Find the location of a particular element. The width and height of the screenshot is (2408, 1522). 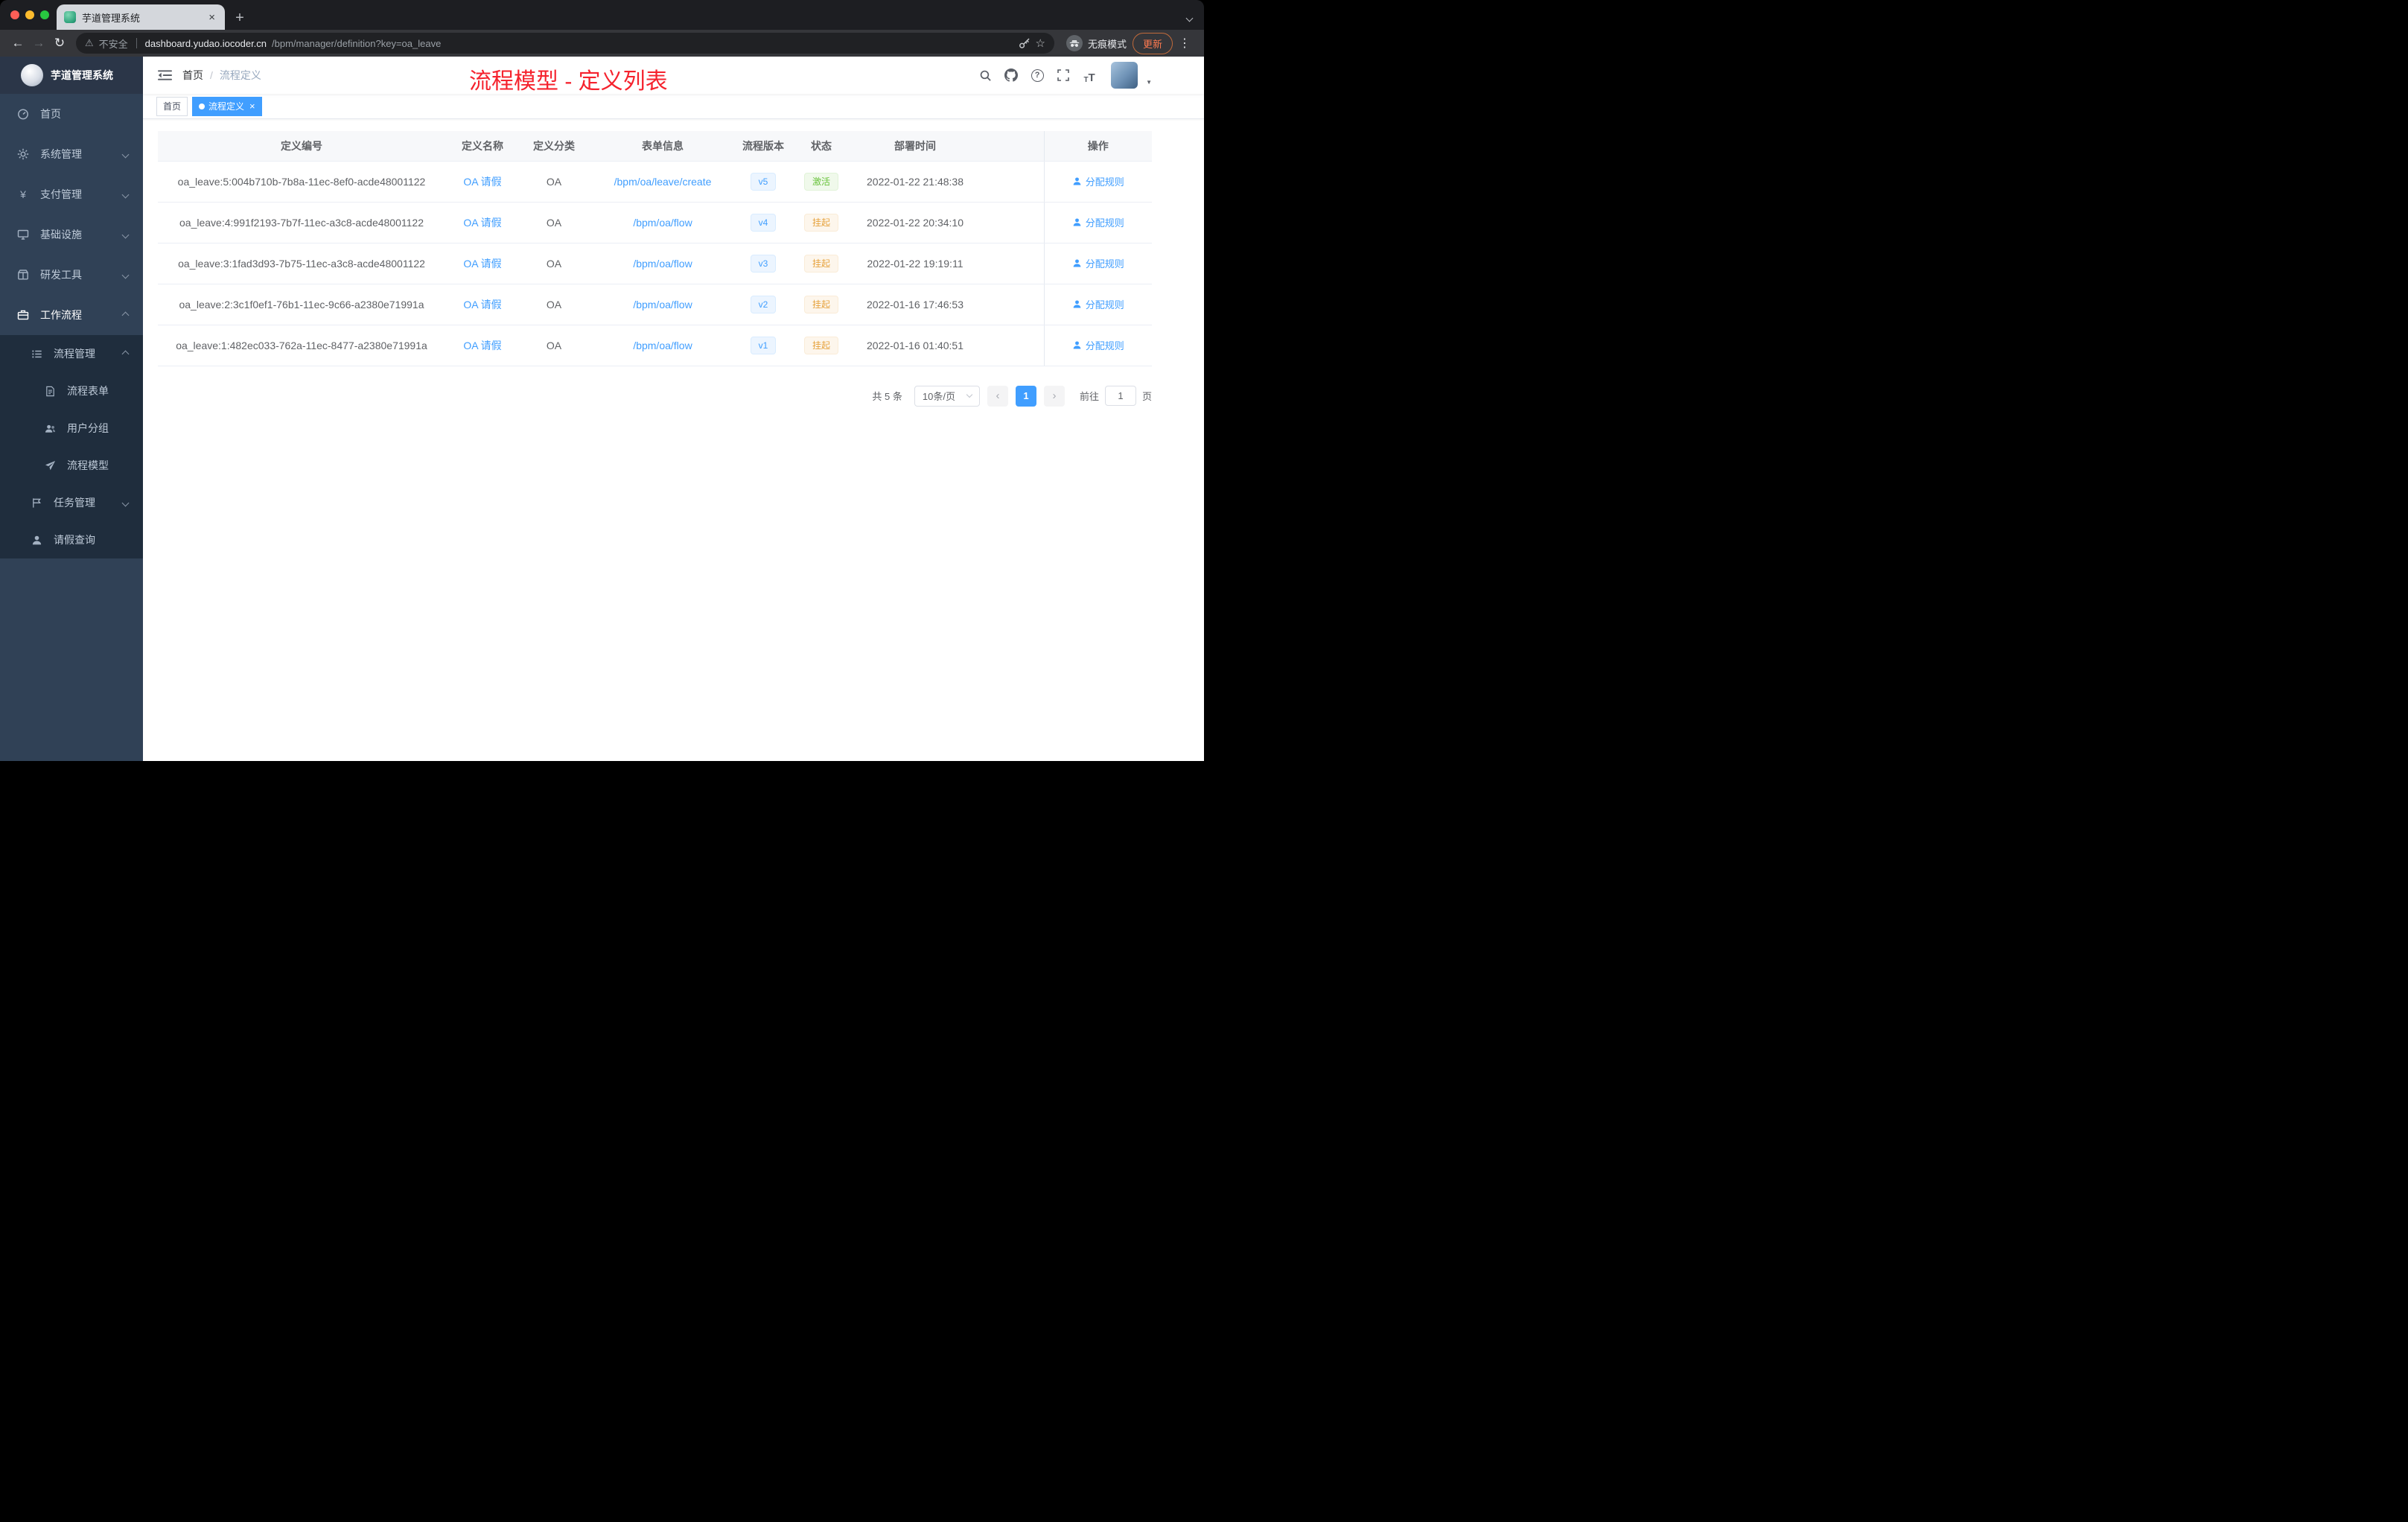

column-header: 操作 is located at coordinates (1097, 146).